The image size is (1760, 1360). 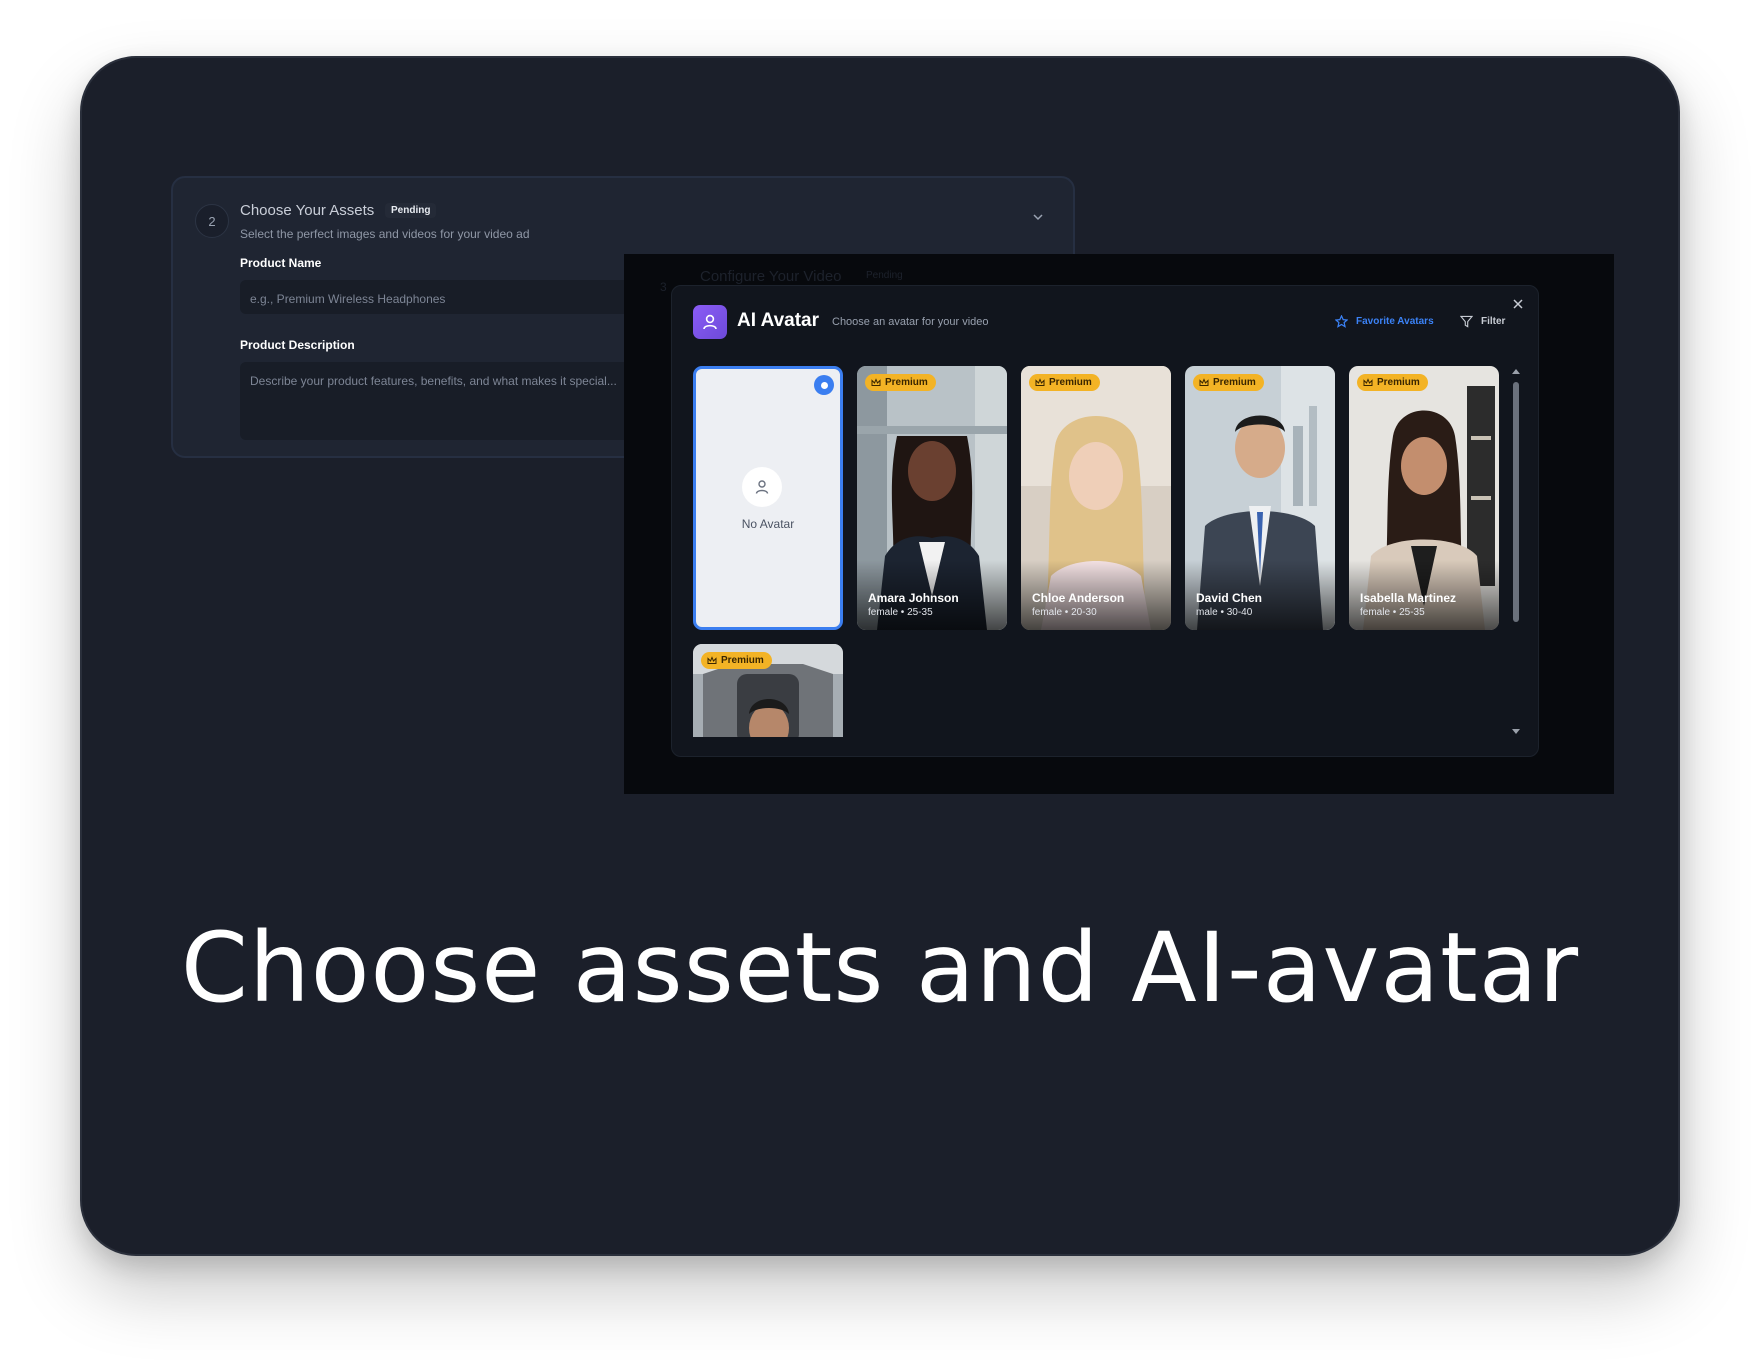 What do you see at coordinates (1395, 321) in the screenshot?
I see `favorite-avatars-label: Favorite Avatars` at bounding box center [1395, 321].